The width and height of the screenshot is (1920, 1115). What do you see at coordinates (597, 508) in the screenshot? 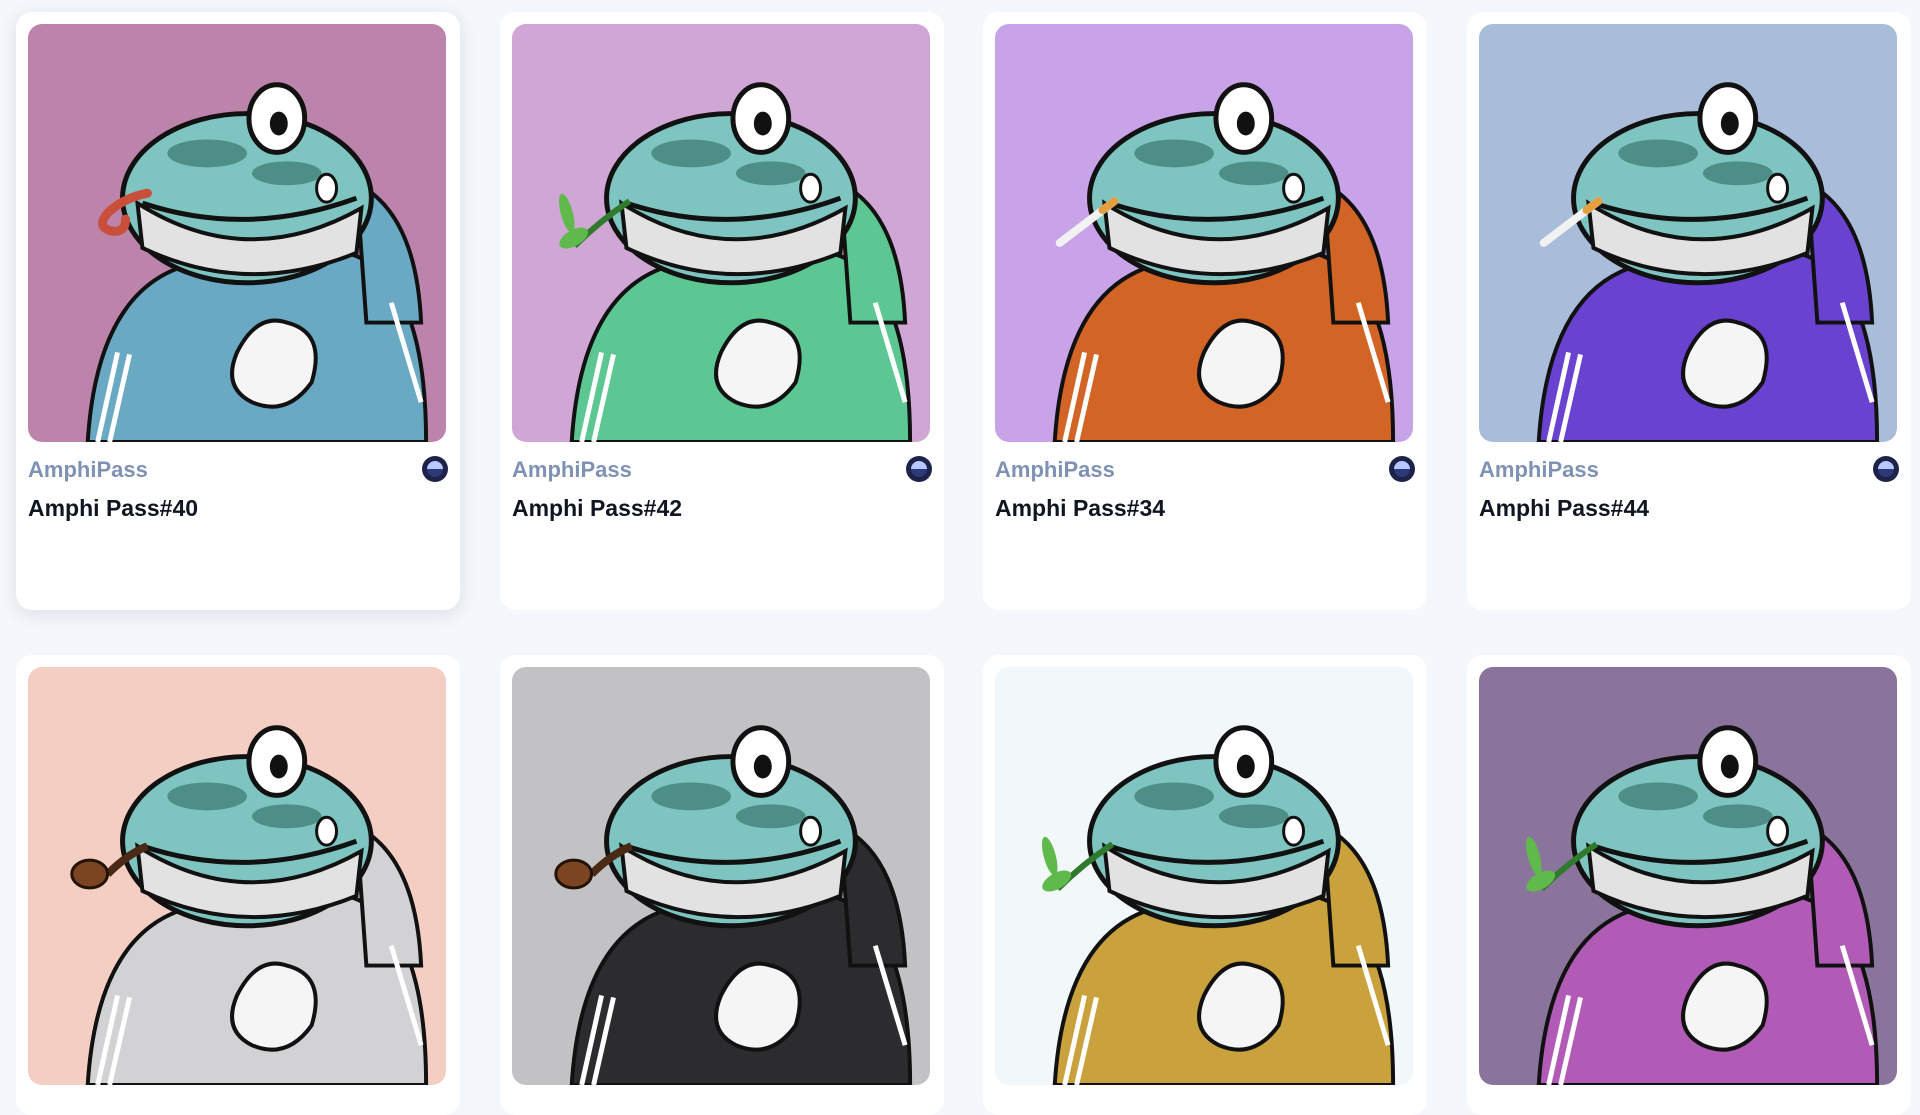
I see `item-name: Amphi Pass#42` at bounding box center [597, 508].